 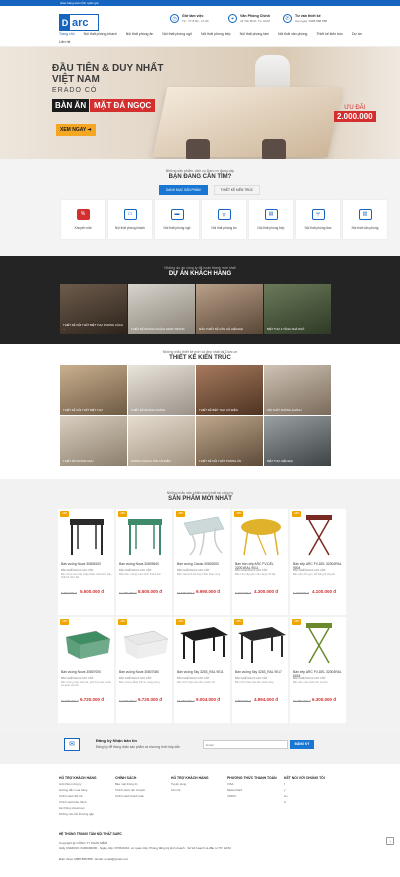 What do you see at coordinates (365, 219) in the screenshot?
I see `category-item-office: ▥ Nội thất văn phòng` at bounding box center [365, 219].